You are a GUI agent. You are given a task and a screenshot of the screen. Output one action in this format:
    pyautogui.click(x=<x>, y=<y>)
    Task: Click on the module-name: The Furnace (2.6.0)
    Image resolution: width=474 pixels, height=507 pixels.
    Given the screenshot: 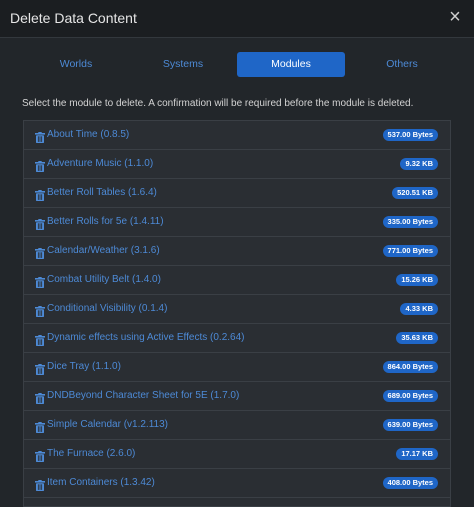 What is the action you would take?
    pyautogui.click(x=91, y=453)
    